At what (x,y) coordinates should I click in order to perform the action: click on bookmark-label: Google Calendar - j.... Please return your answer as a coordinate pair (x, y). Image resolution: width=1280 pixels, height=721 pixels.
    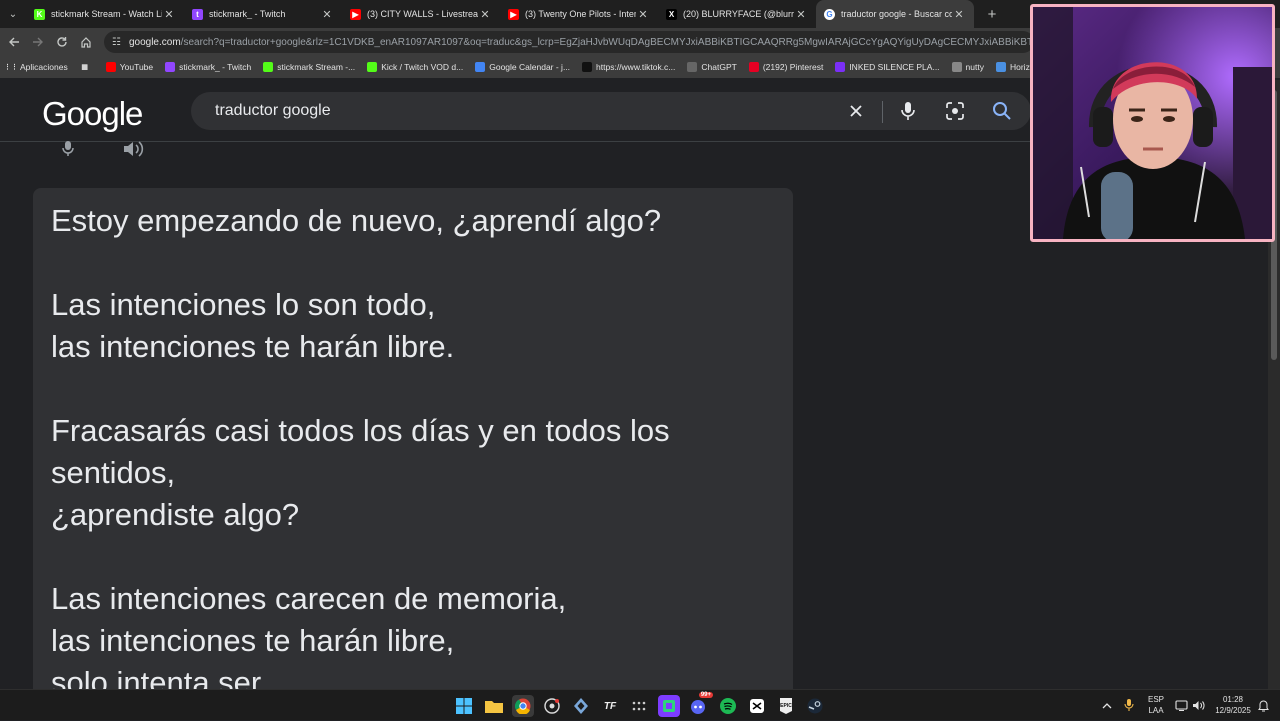
    Looking at the image, I should click on (530, 67).